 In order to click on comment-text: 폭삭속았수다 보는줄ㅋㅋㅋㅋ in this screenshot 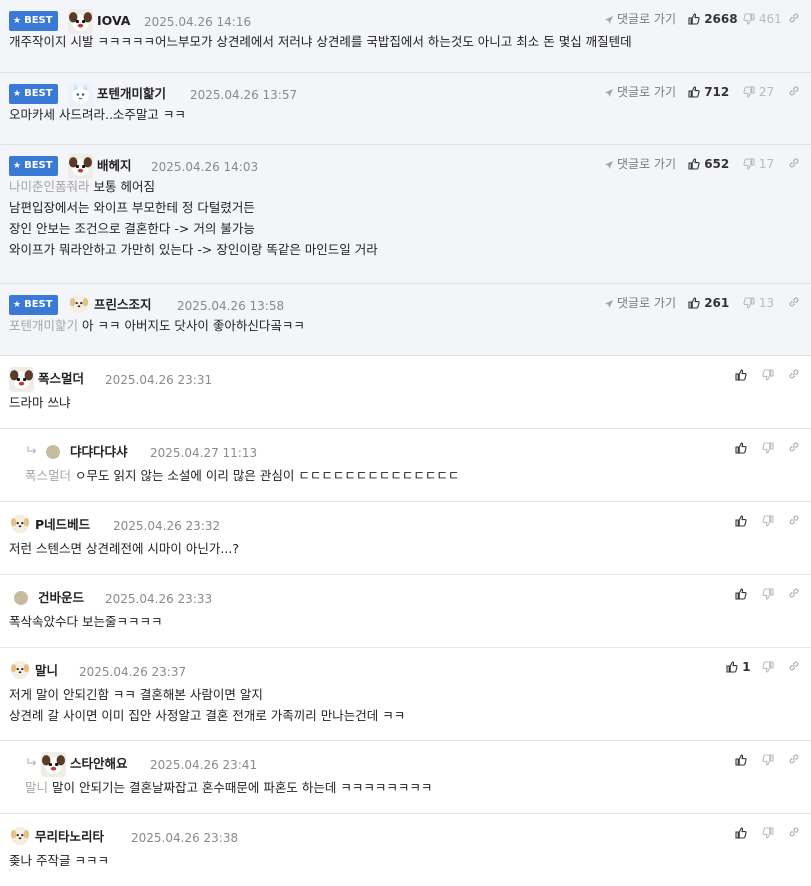, I will do `click(86, 621)`.